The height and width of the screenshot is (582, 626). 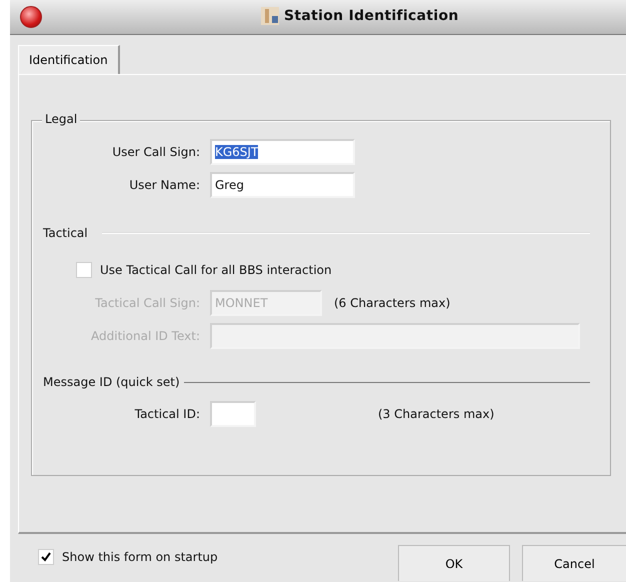 What do you see at coordinates (69, 59) in the screenshot?
I see `tab: Identification` at bounding box center [69, 59].